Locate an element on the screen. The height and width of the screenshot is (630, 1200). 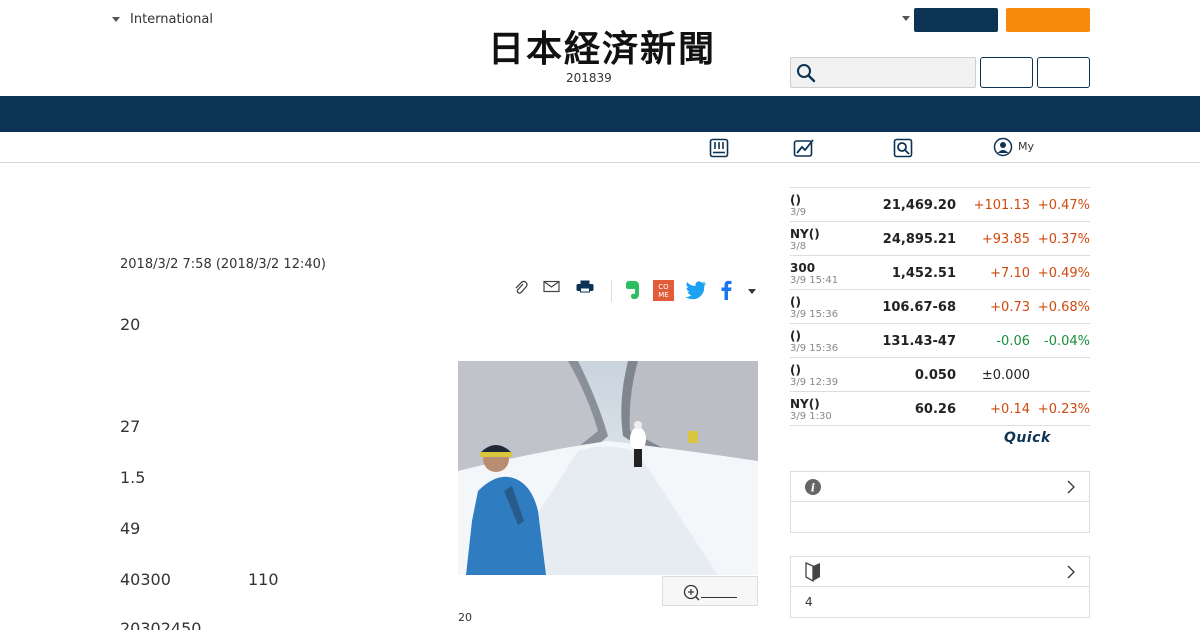
info-icon: i is located at coordinates (813, 487).